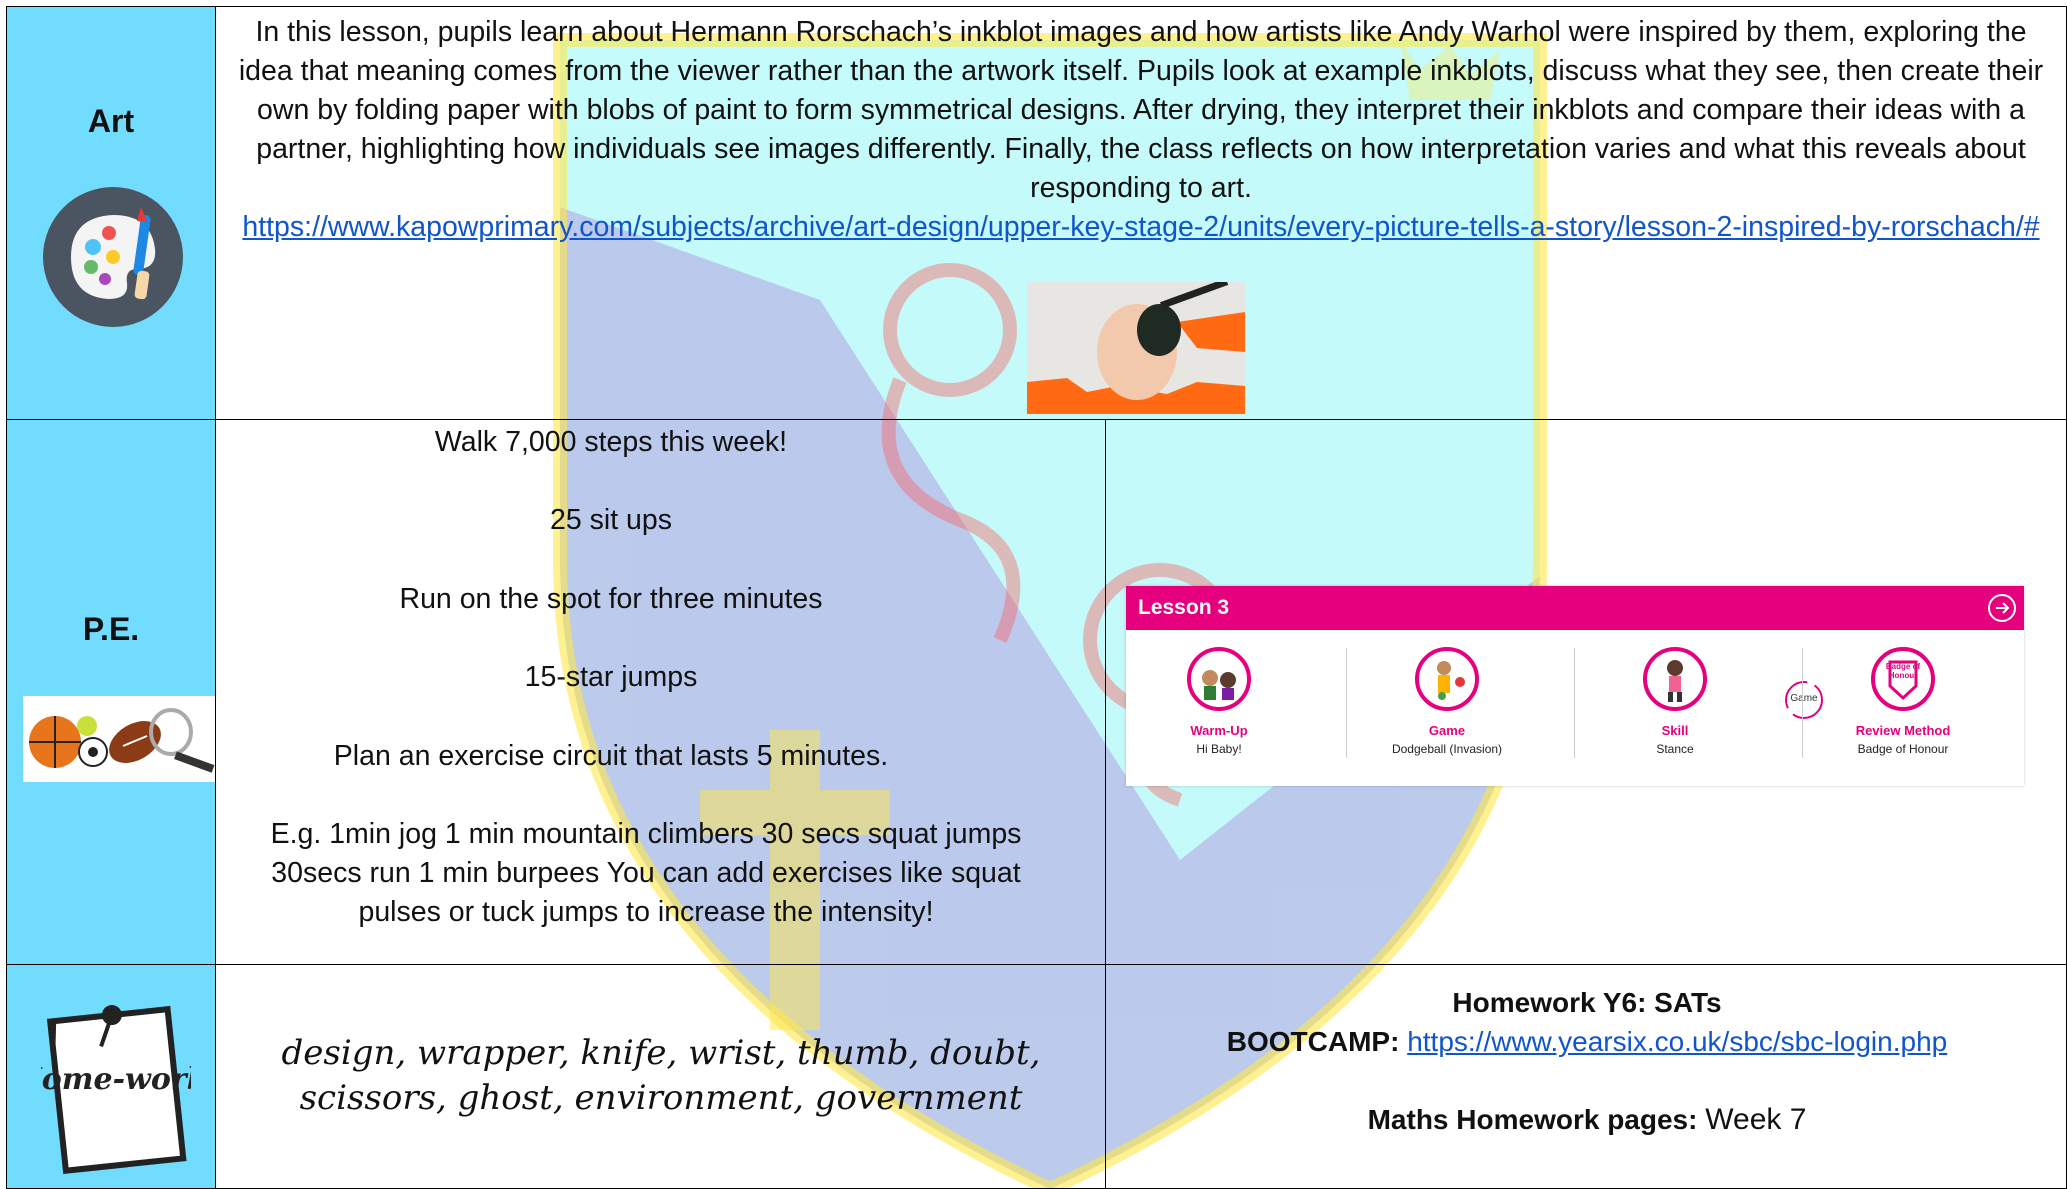 The width and height of the screenshot is (2067, 1189). What do you see at coordinates (1219, 679) in the screenshot?
I see `warm-up-icon` at bounding box center [1219, 679].